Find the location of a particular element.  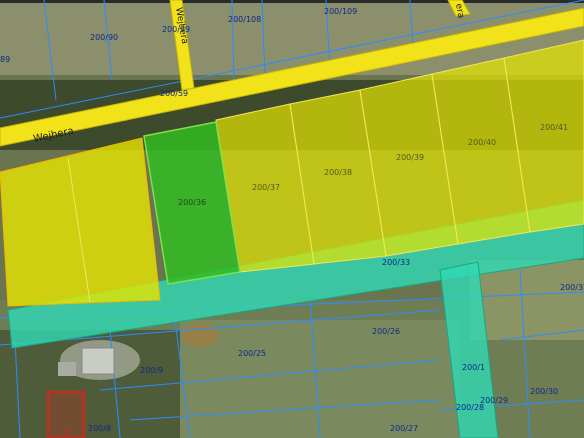

parcel-label-200-38: 200/38 is located at coordinates (338, 172).